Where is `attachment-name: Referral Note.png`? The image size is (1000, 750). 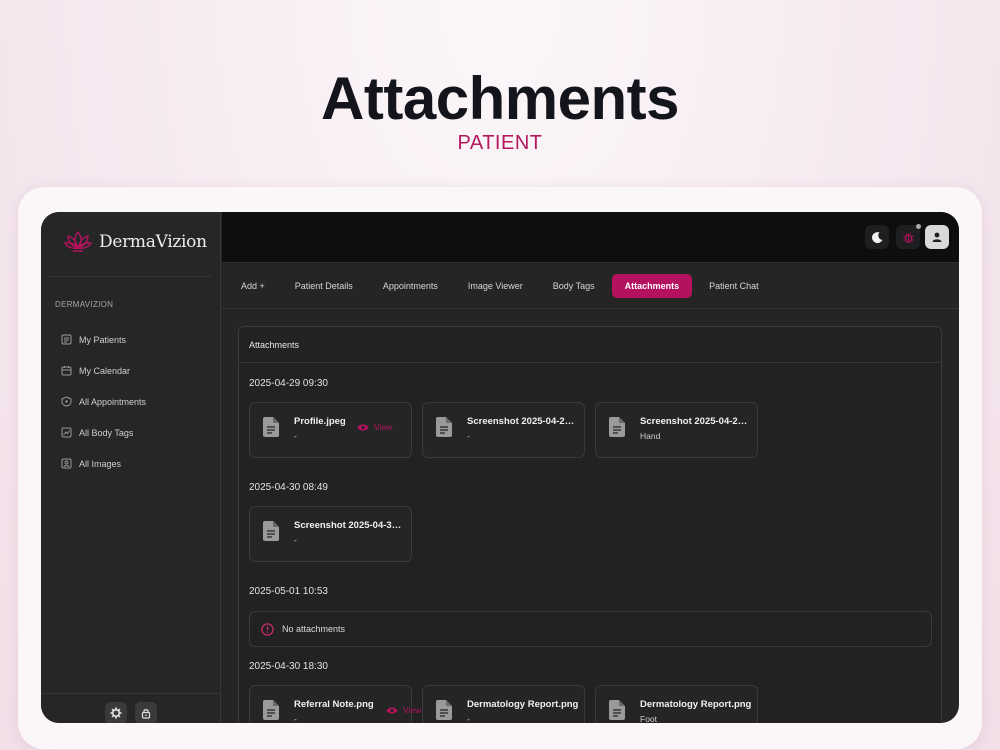
attachment-name: Referral Note.png is located at coordinates (334, 704).